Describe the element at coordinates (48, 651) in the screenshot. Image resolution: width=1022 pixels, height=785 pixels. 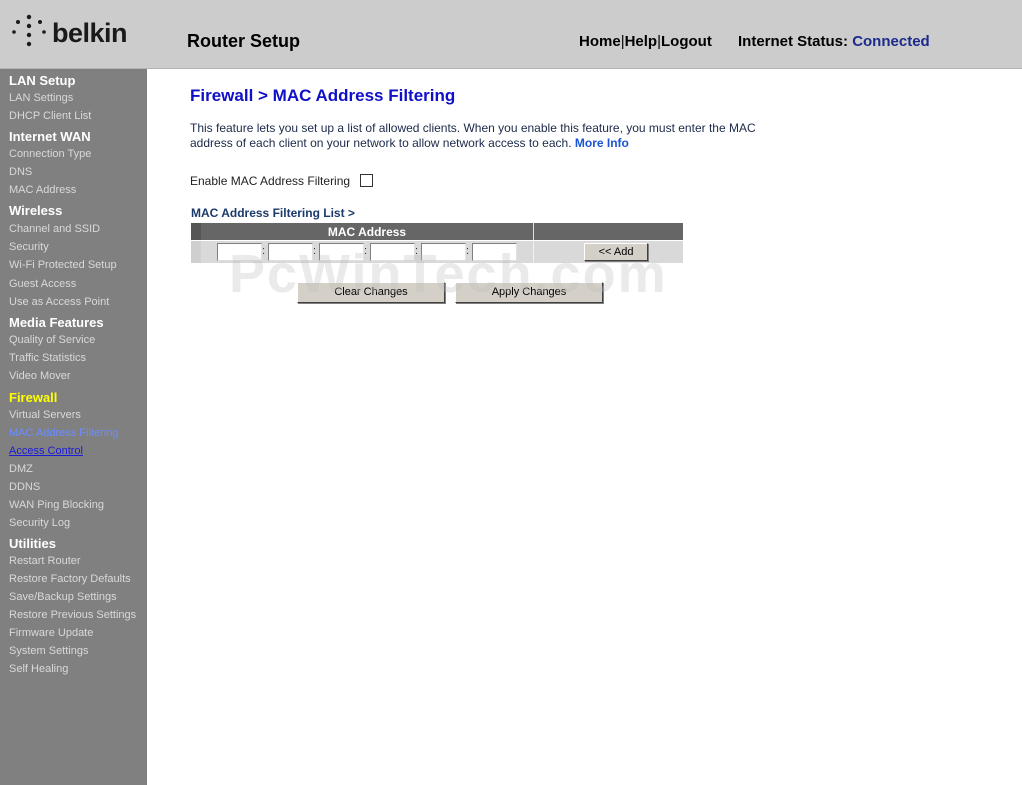
I see `sidebar-item-system-settings: System Settings` at that location.